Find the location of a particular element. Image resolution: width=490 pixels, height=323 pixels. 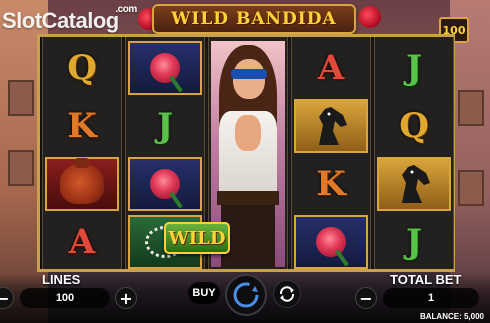

bandida-mask is located at coordinates (249, 74).